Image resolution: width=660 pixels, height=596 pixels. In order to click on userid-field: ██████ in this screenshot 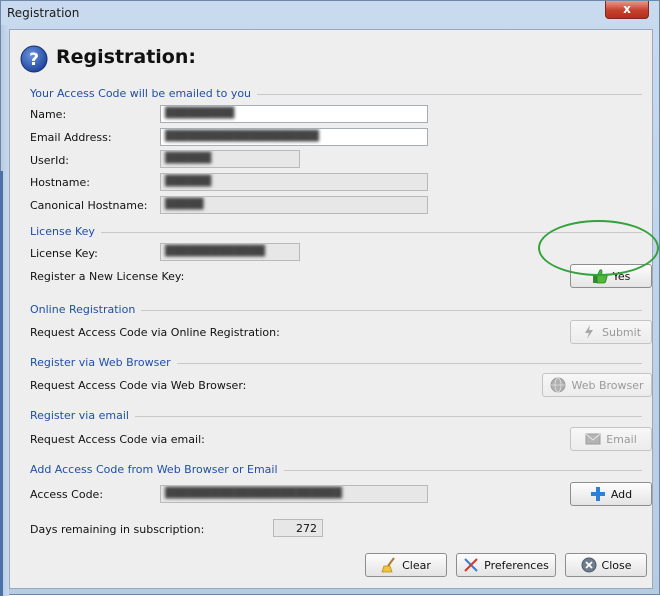, I will do `click(230, 159)`.